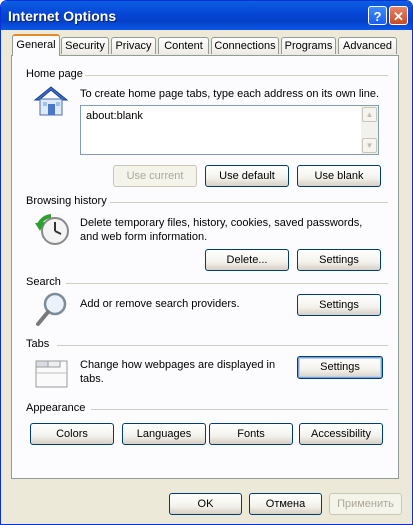 This screenshot has width=413, height=525. I want to click on search-settings-button: Settings, so click(339, 305).